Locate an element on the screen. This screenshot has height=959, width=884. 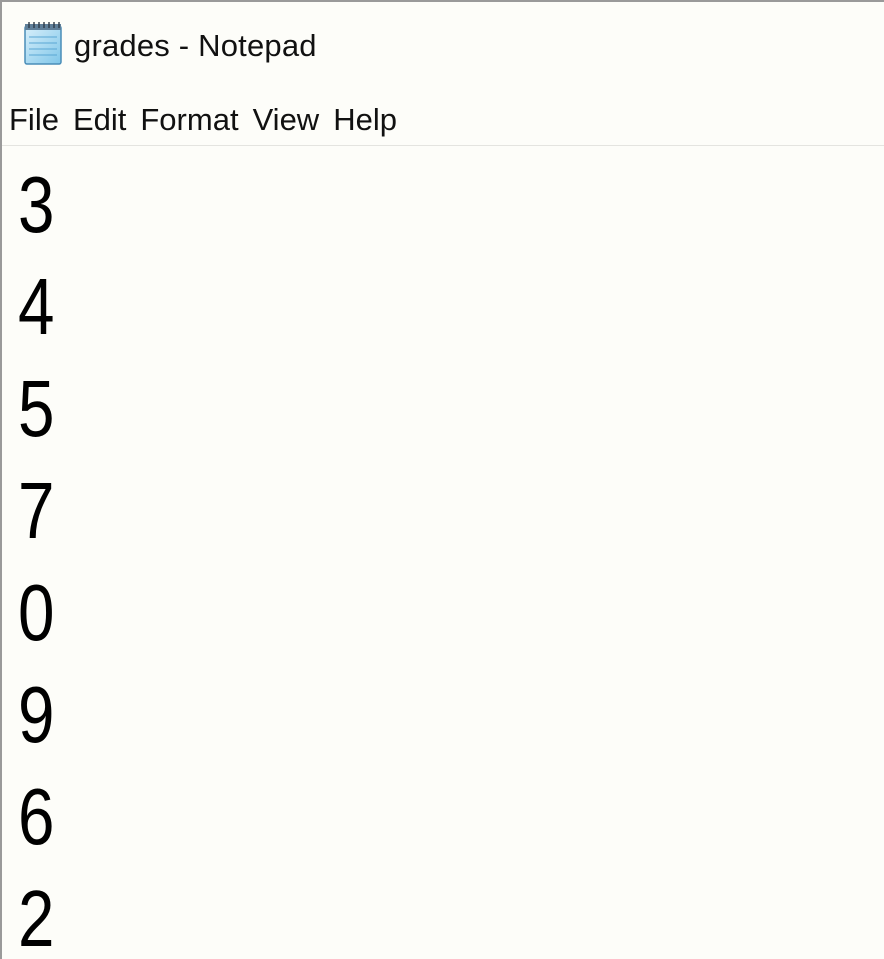
title-bar: grades - Notepad is located at coordinates (443, 46).